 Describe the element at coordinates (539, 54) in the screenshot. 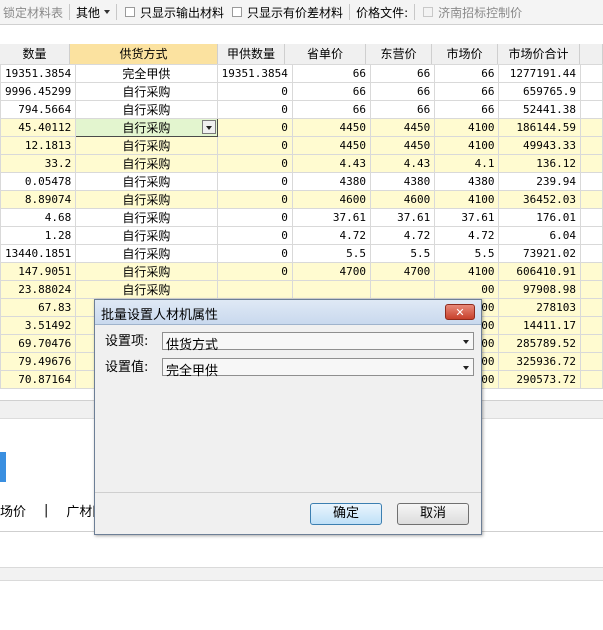

I see `col-header-market-total: 市场价合计` at that location.